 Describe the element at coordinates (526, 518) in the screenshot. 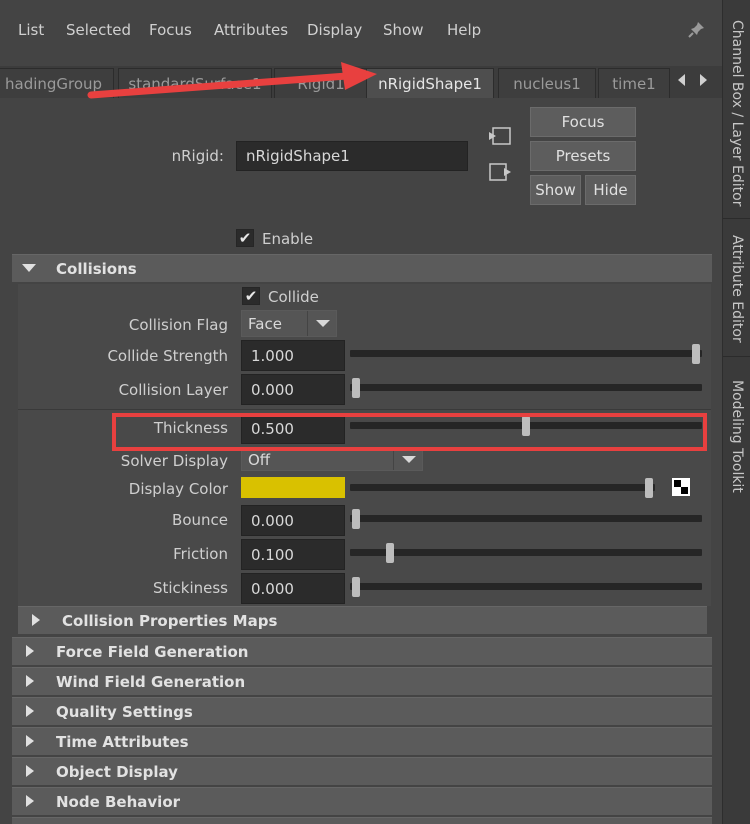

I see `bounce-slider` at that location.